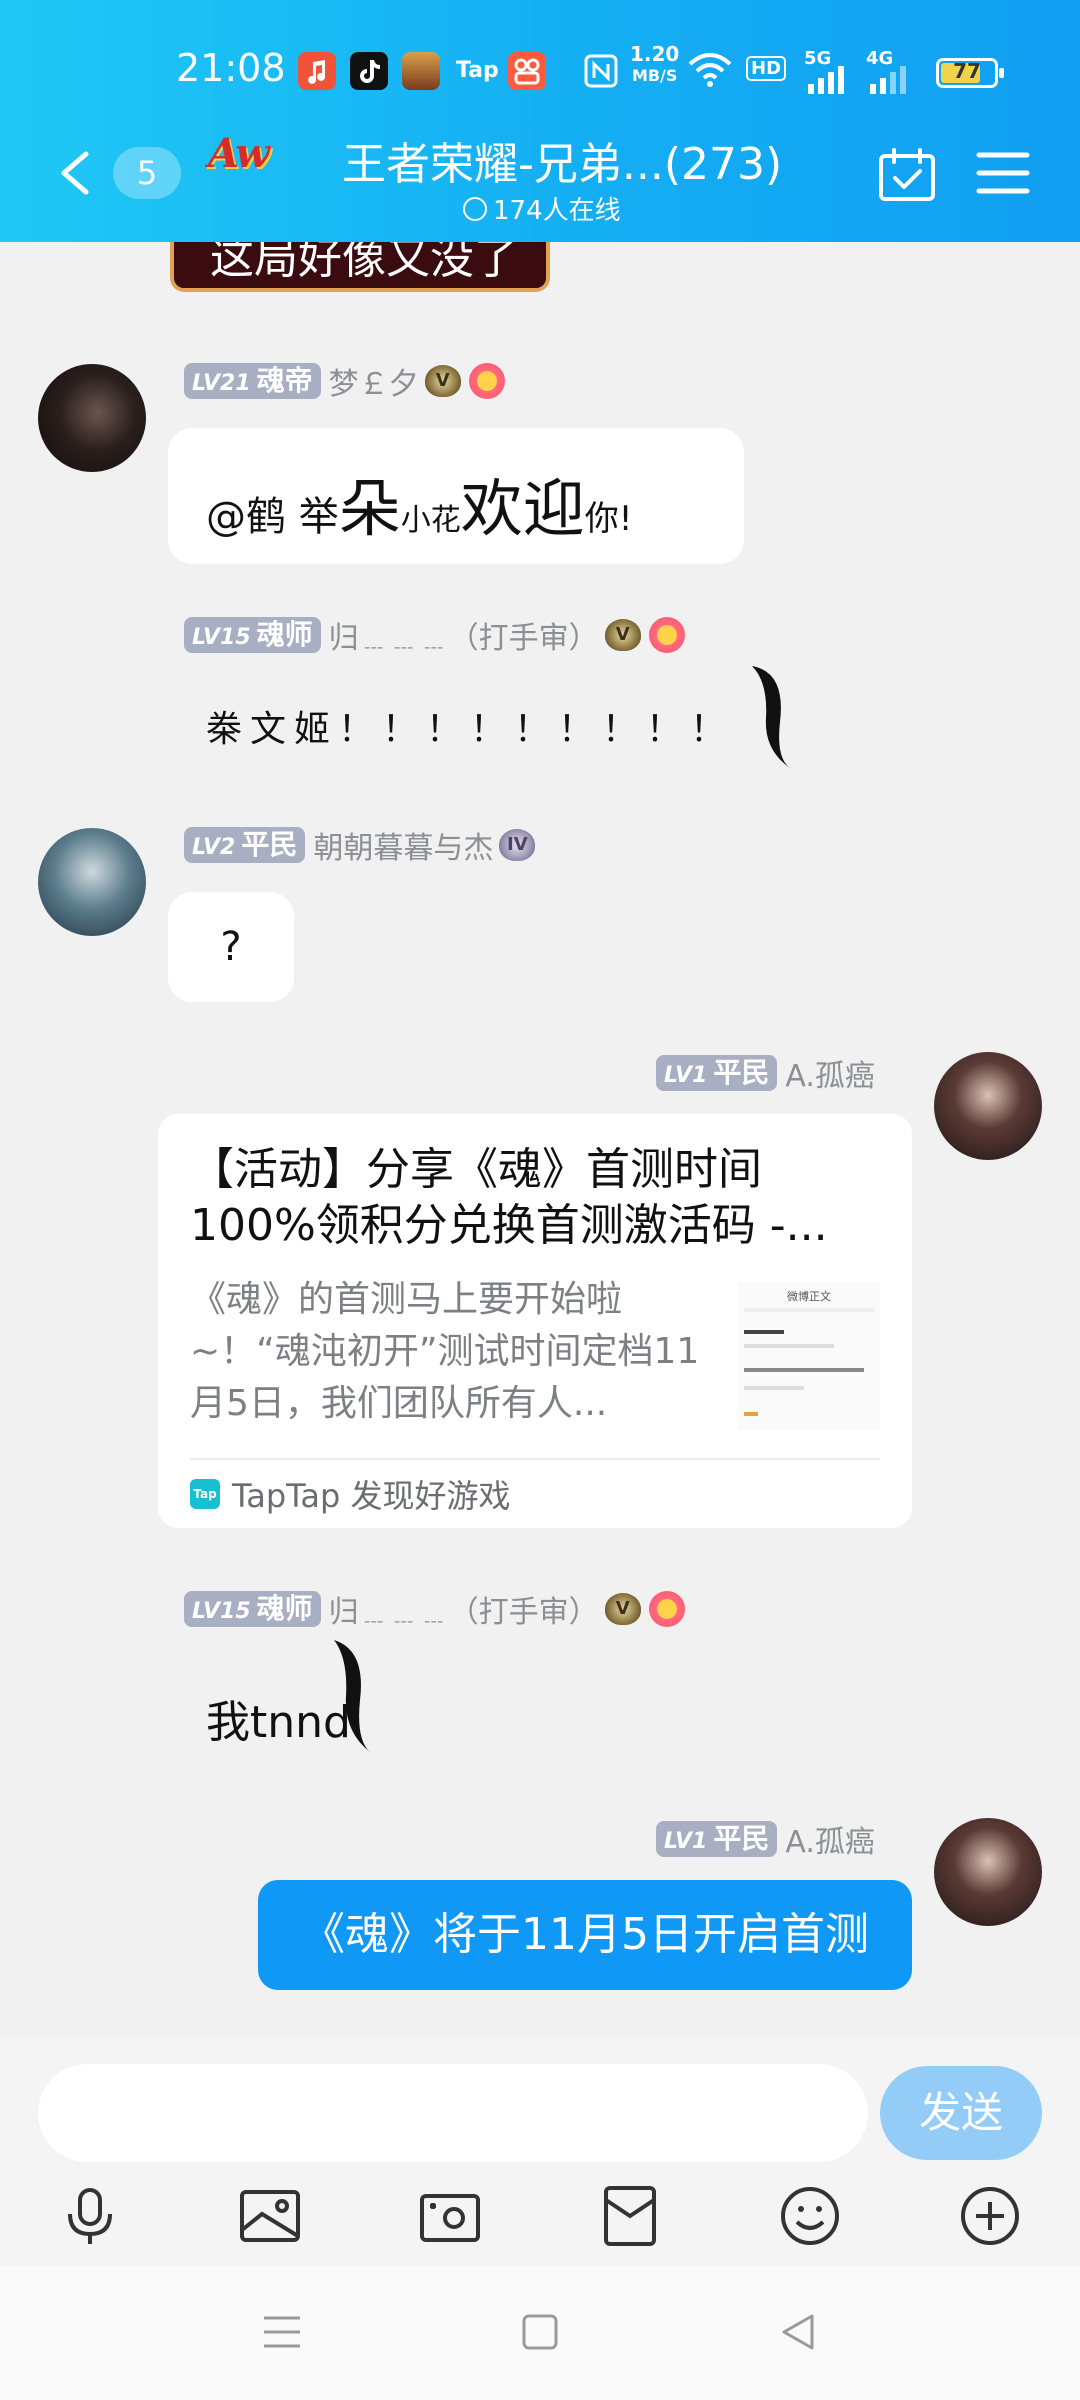  What do you see at coordinates (270, 2216) in the screenshot?
I see `image-icon` at bounding box center [270, 2216].